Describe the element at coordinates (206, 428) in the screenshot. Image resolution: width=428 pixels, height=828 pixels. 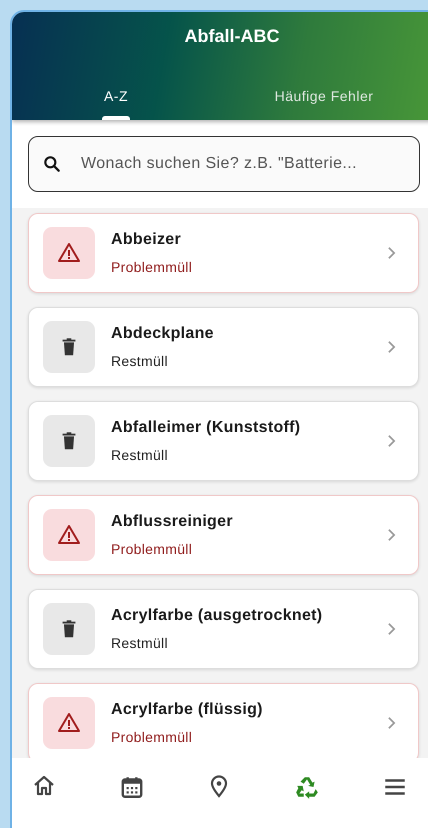
I see `item-name: Abfalleimer (Kunststoff)` at that location.